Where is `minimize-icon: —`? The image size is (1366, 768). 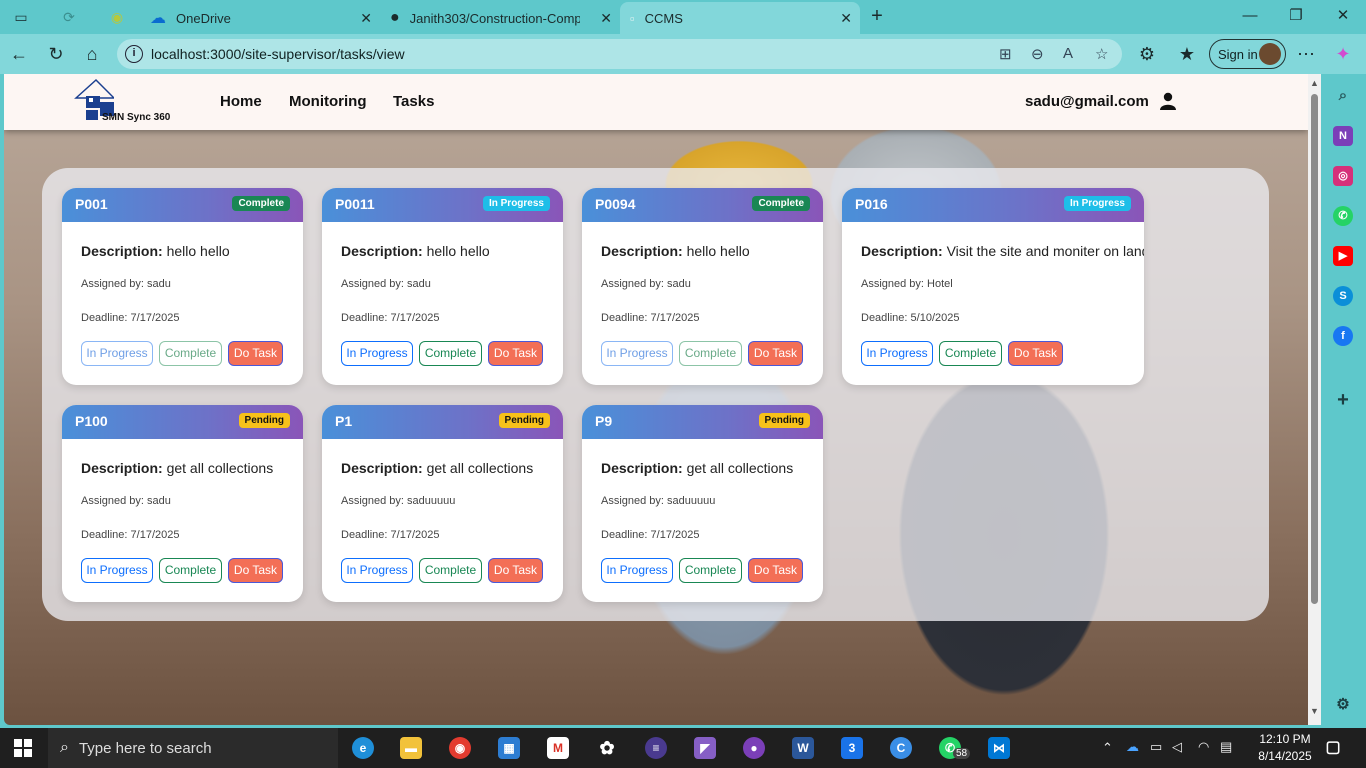
minimize-icon: — is located at coordinates (1250, 16).